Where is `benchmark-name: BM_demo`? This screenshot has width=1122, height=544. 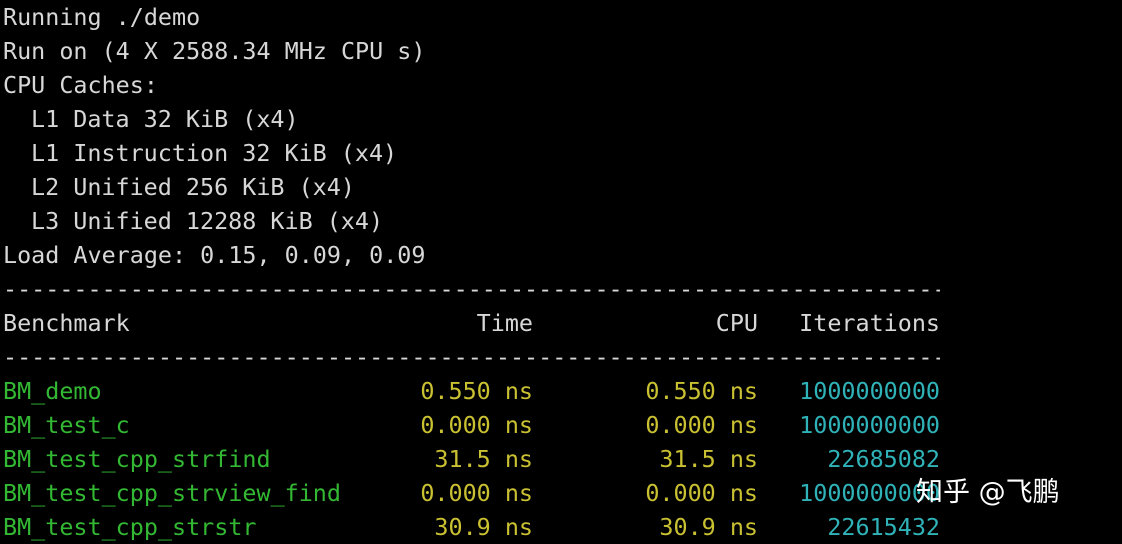
benchmark-name: BM_demo is located at coordinates (52, 391).